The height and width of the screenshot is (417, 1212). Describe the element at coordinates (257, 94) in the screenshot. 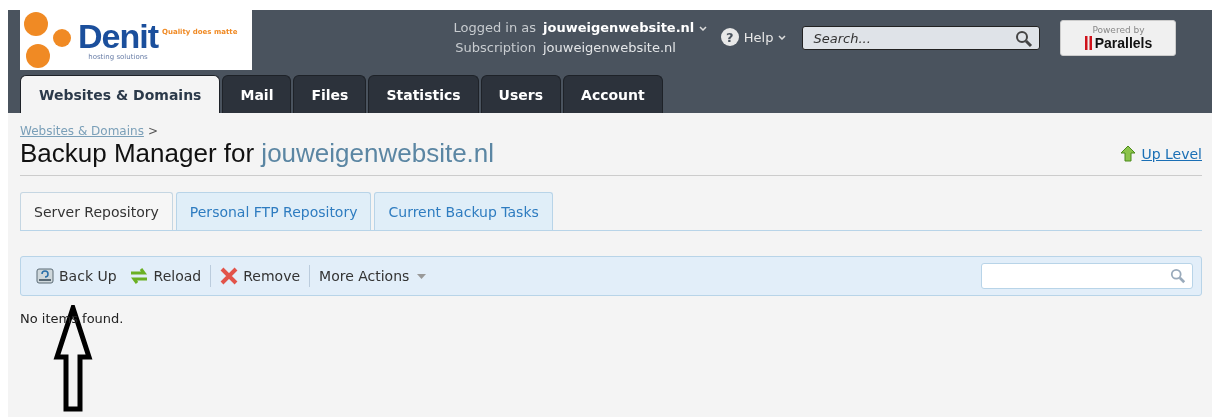

I see `main-tab: Mail` at that location.